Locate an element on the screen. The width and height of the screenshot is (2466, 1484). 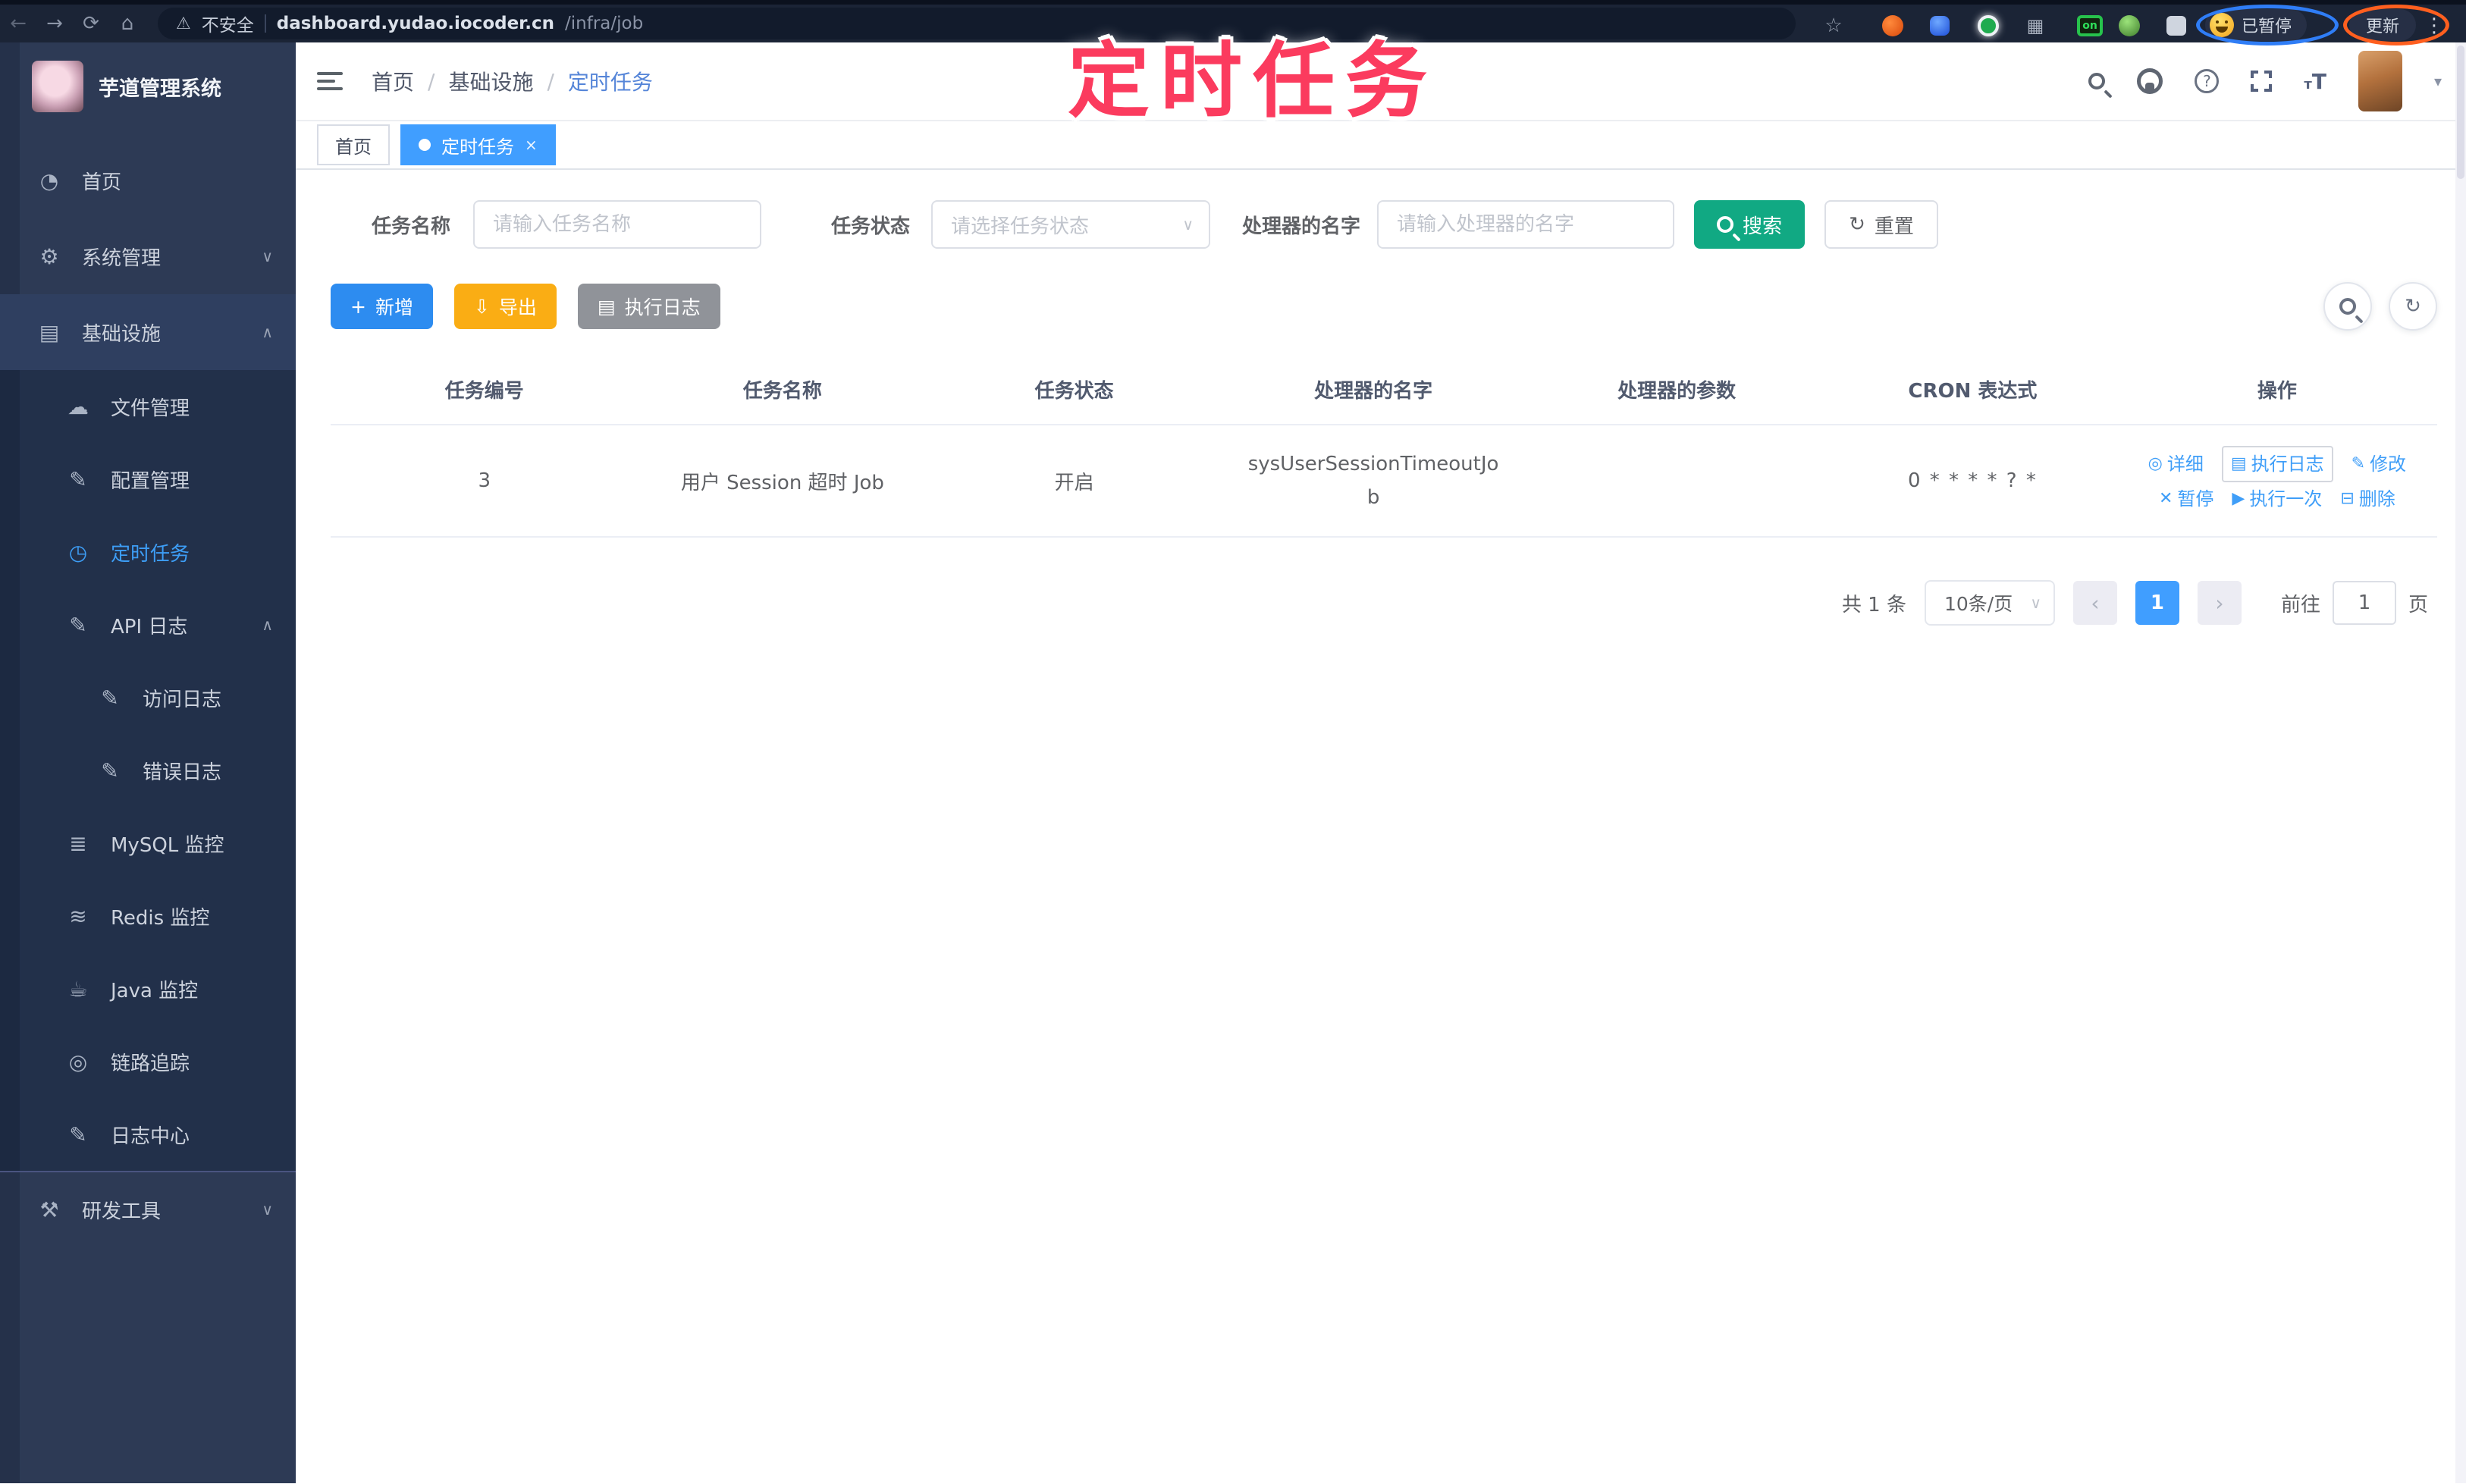
user-menu-caret-icon: ▾ is located at coordinates (2438, 81).